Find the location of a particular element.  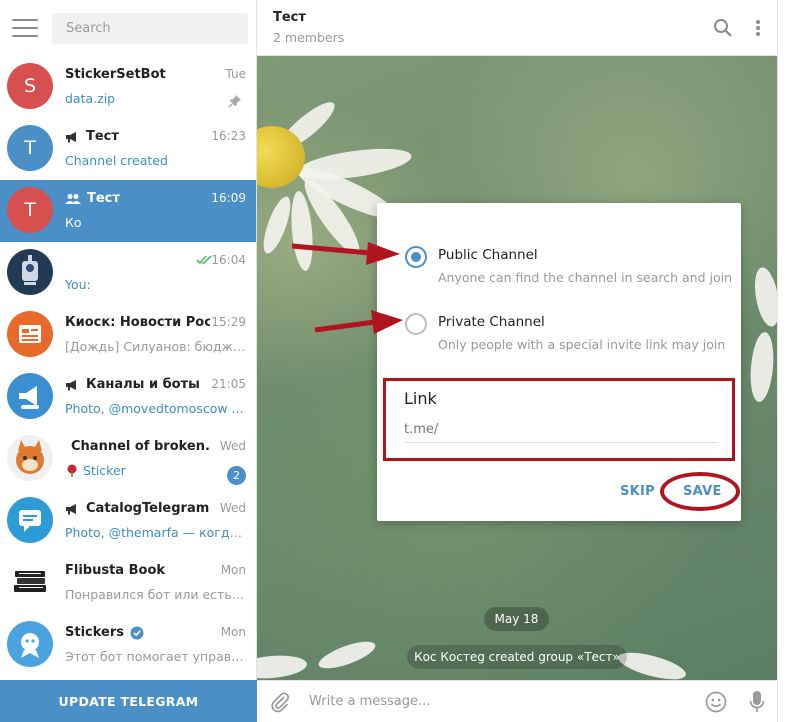

paperclip-icon is located at coordinates (280, 702).